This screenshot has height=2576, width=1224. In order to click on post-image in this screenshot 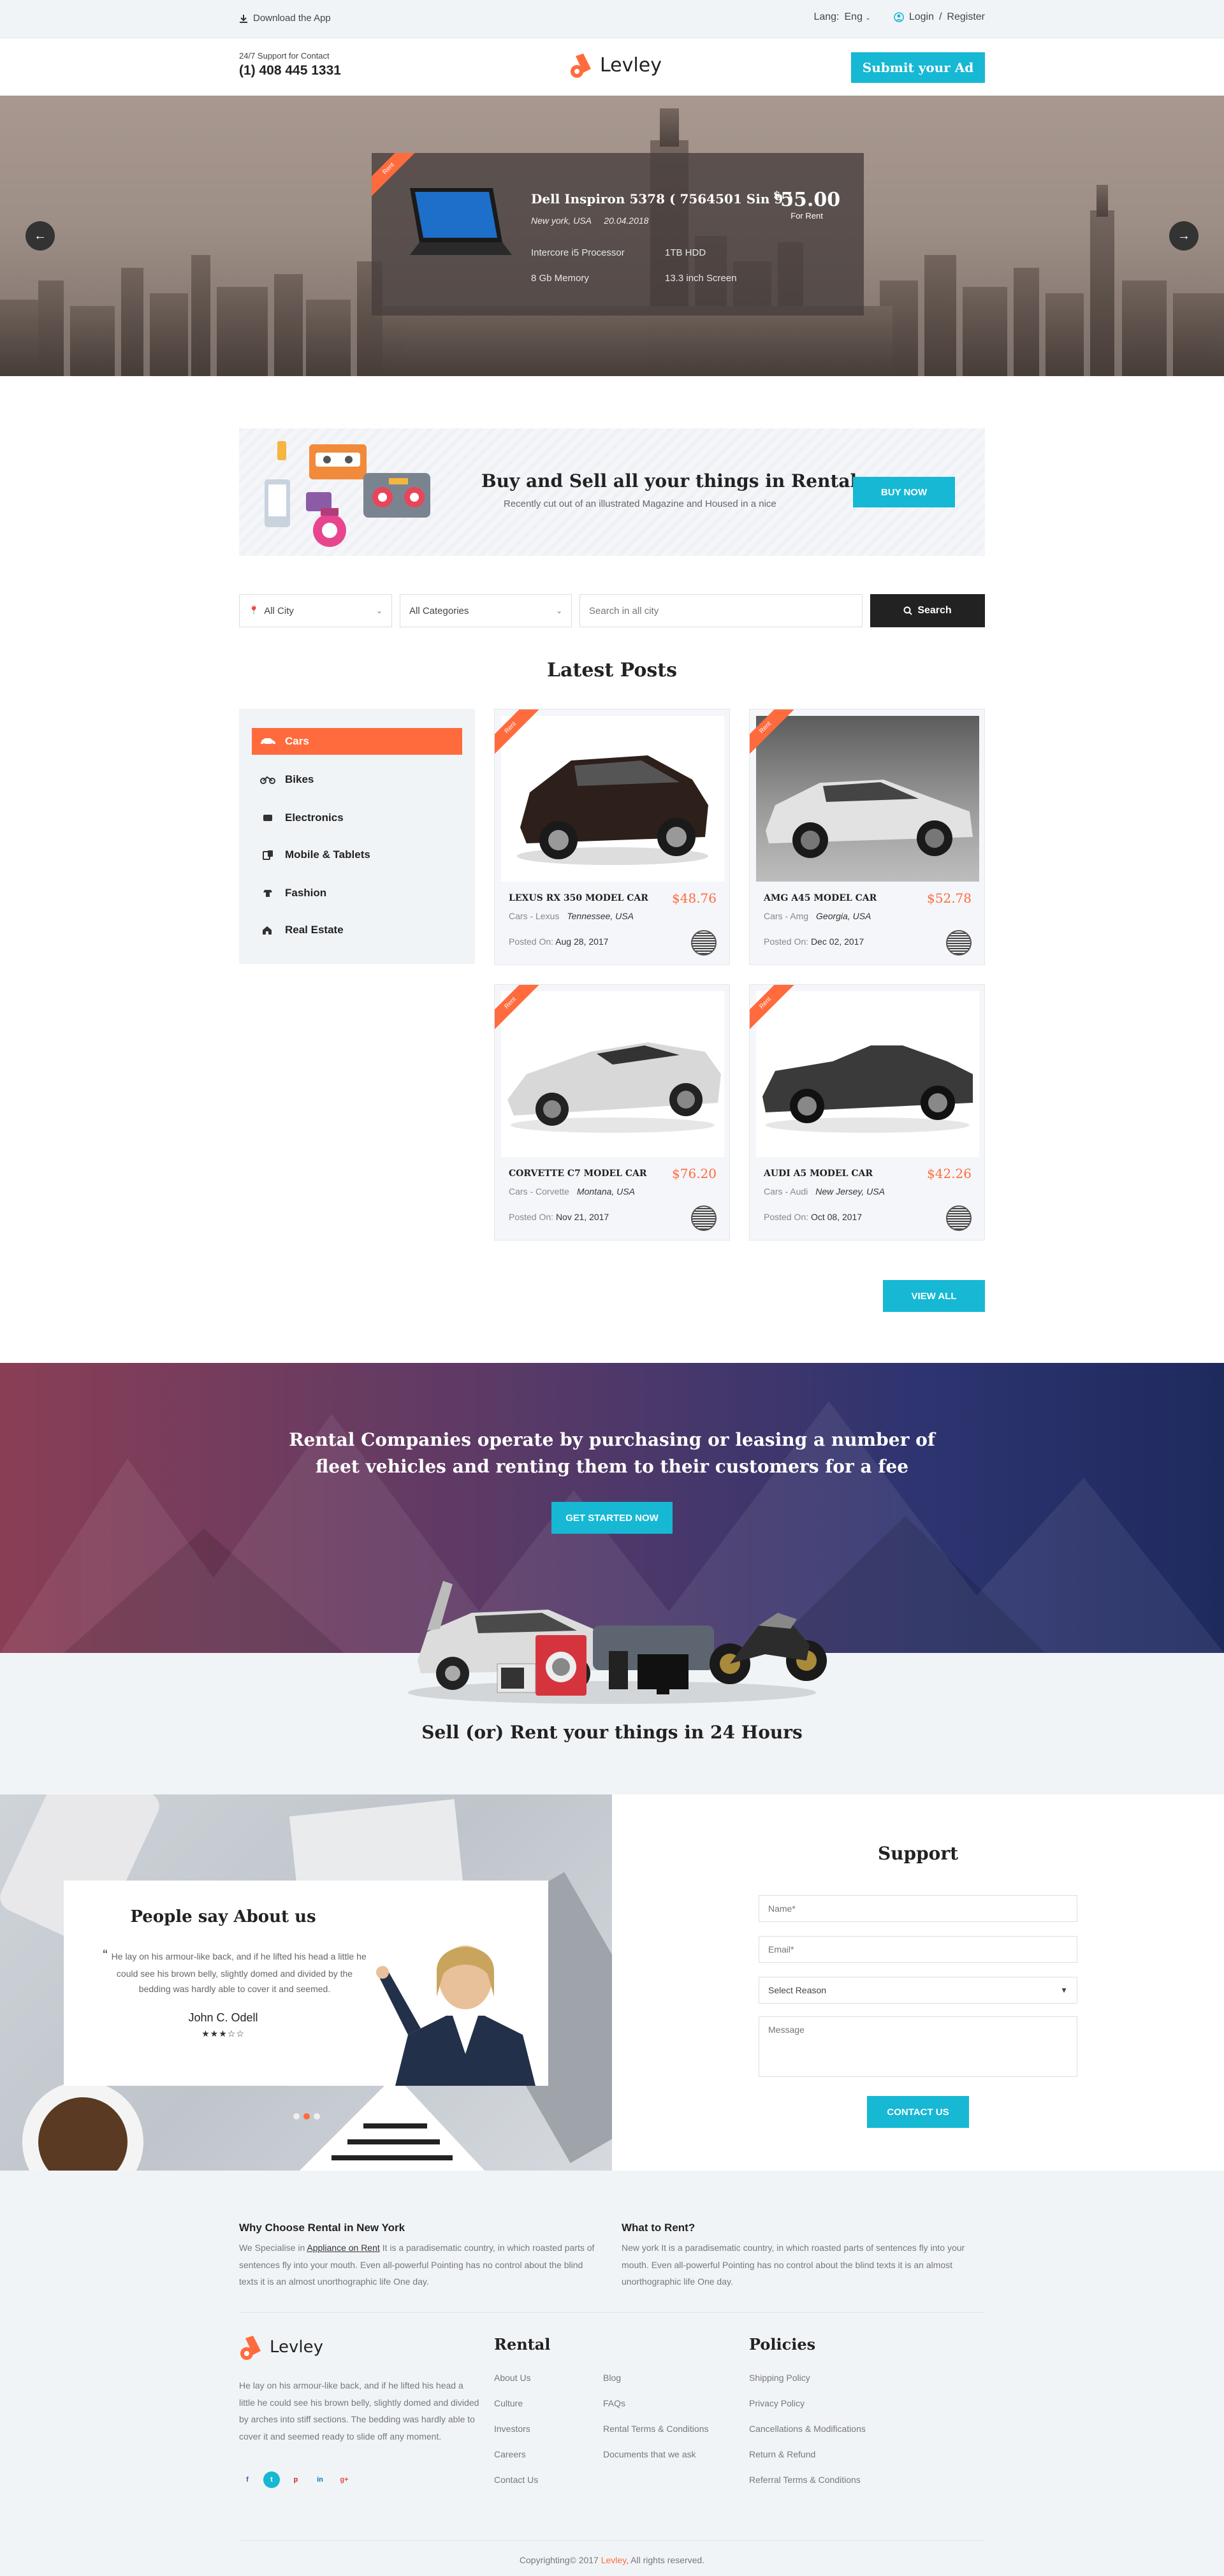, I will do `click(612, 1074)`.